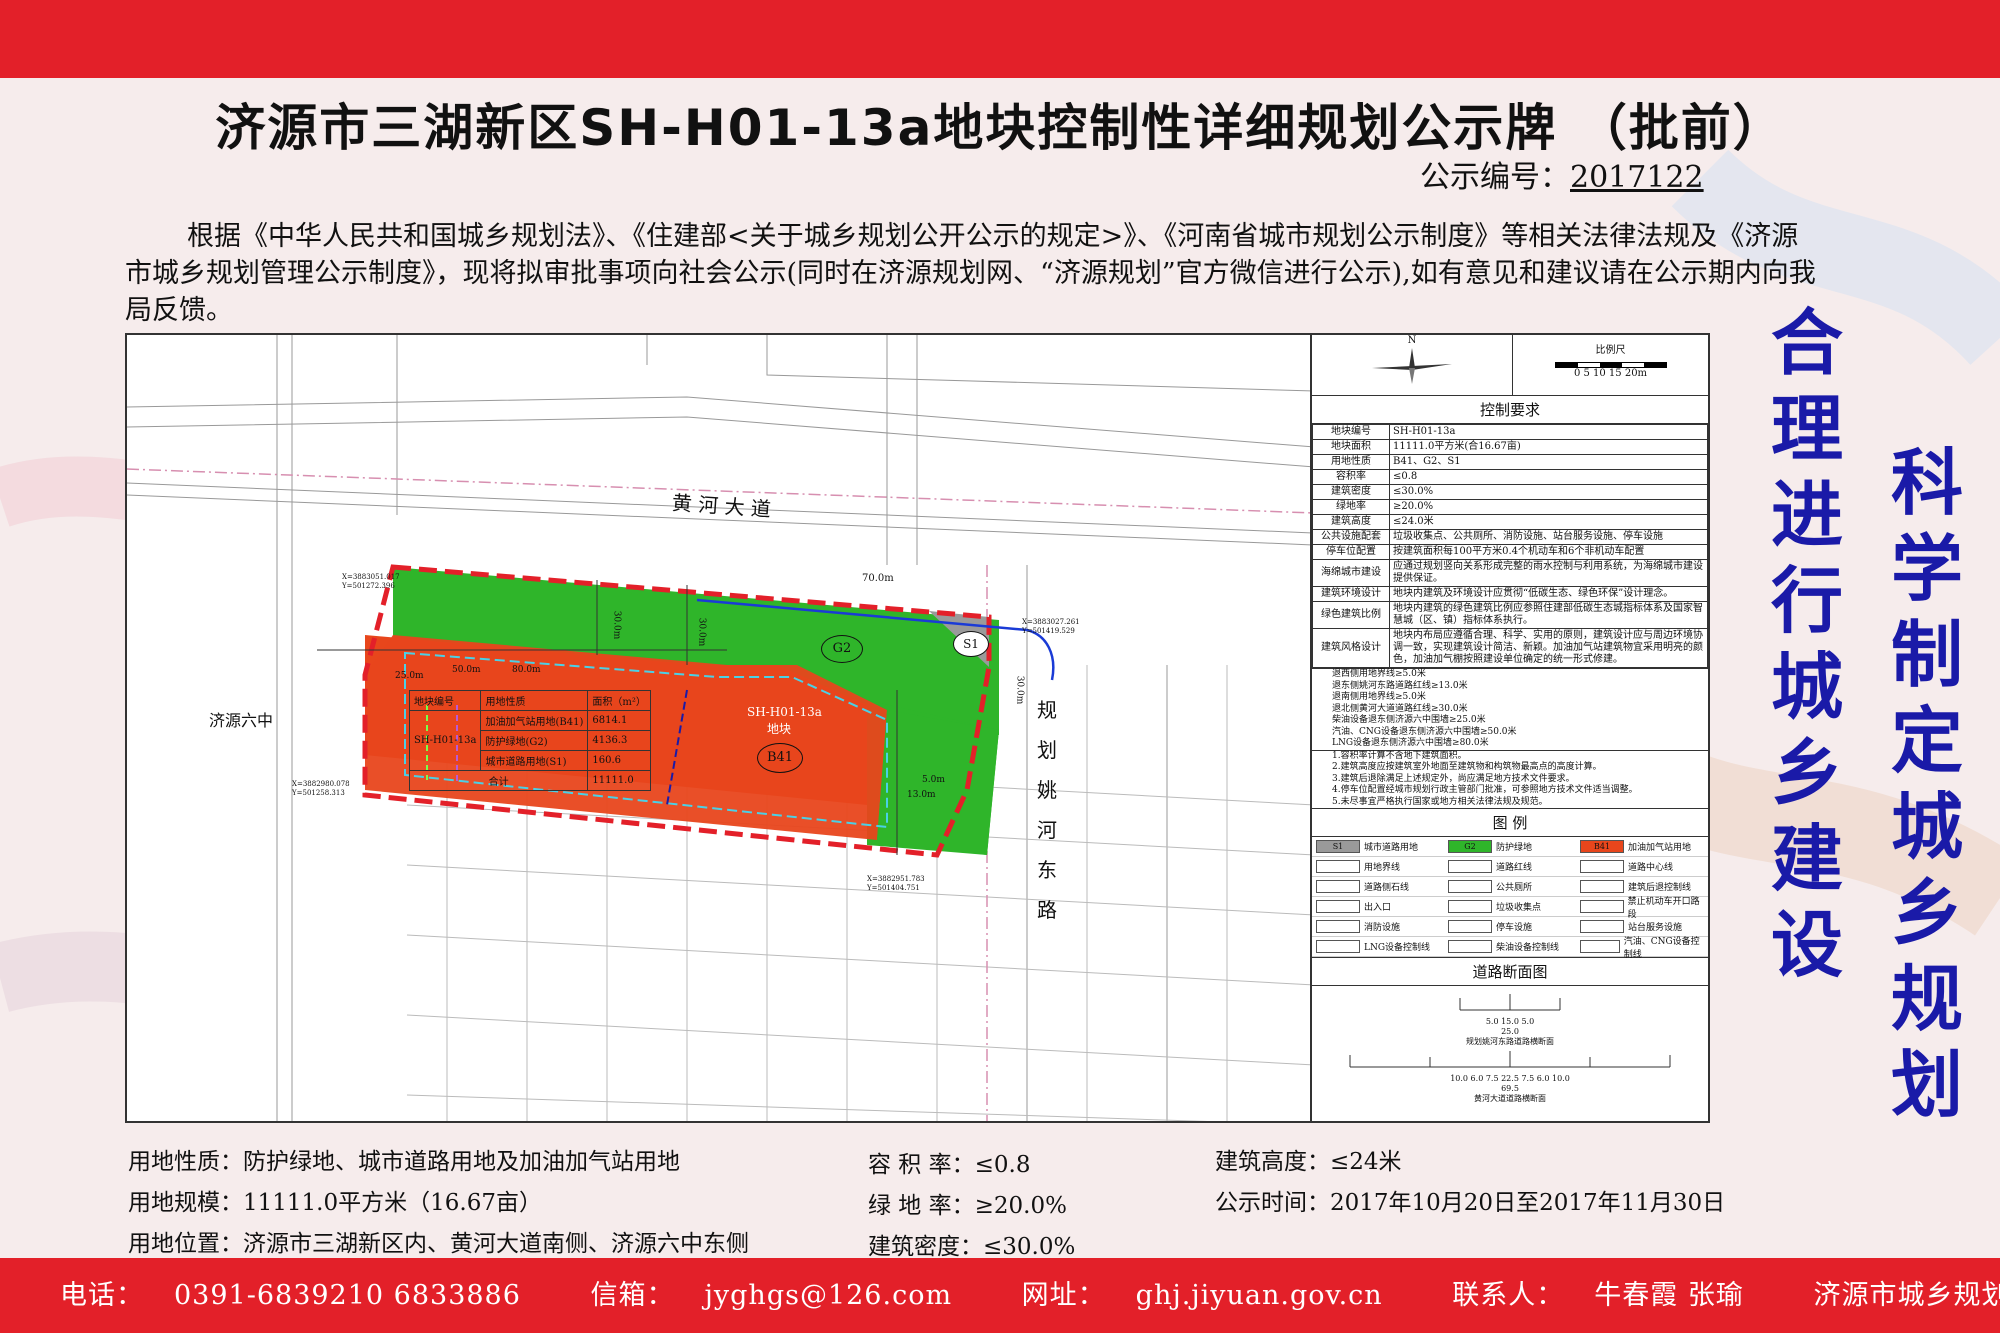 The image size is (2000, 1333). Describe the element at coordinates (1642, 867) in the screenshot. I see `legend-item: 道路中心线` at that location.